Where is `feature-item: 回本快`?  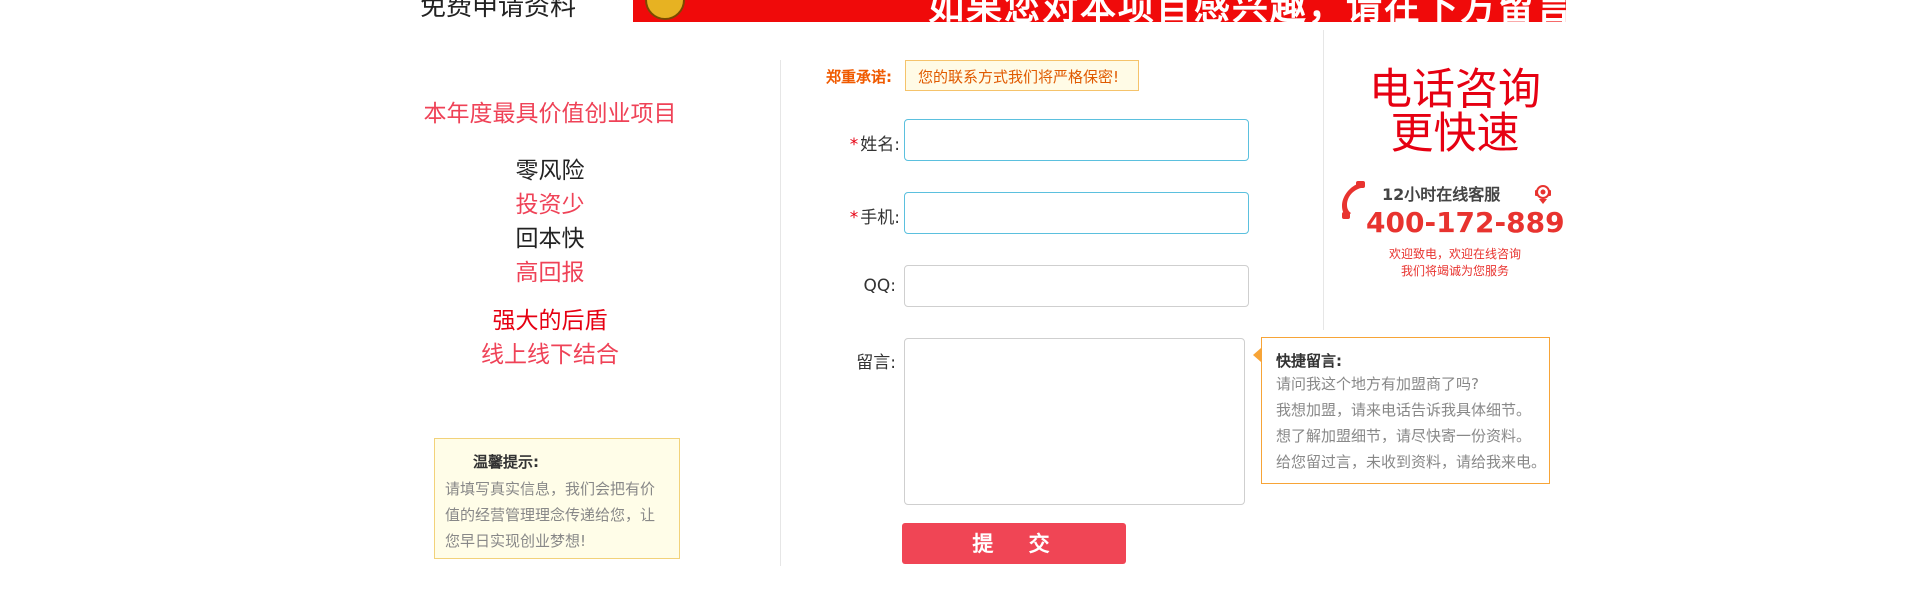
feature-item: 回本快 is located at coordinates (550, 239).